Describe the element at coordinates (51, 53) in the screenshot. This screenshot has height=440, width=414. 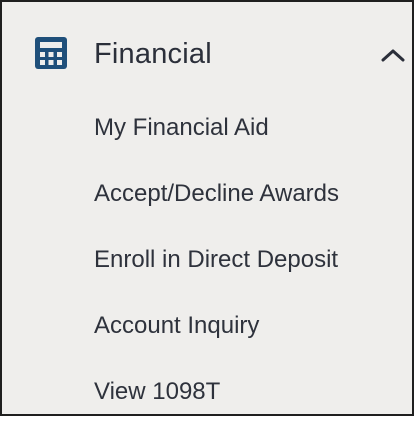
I see `calculator-icon` at that location.